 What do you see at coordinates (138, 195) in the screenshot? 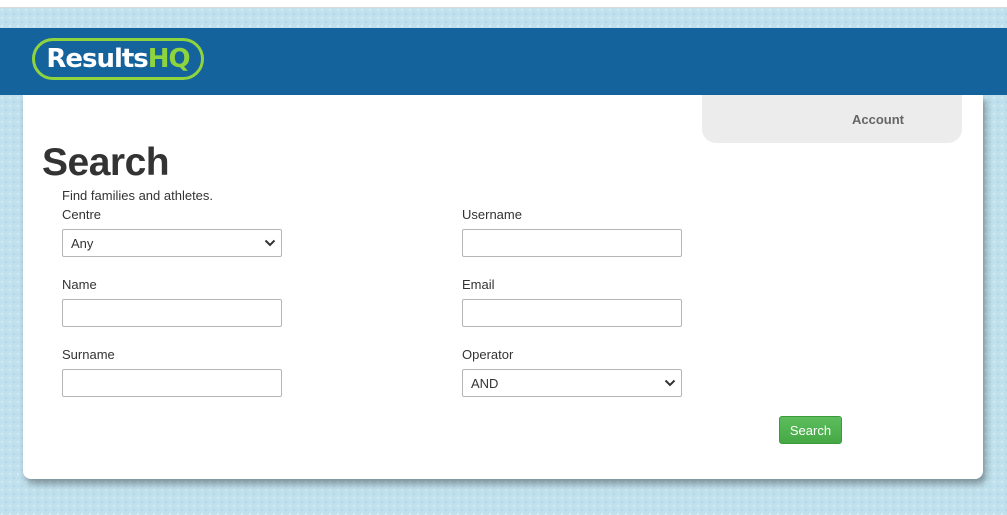
I see `page-subtitle: Find families and athletes.` at bounding box center [138, 195].